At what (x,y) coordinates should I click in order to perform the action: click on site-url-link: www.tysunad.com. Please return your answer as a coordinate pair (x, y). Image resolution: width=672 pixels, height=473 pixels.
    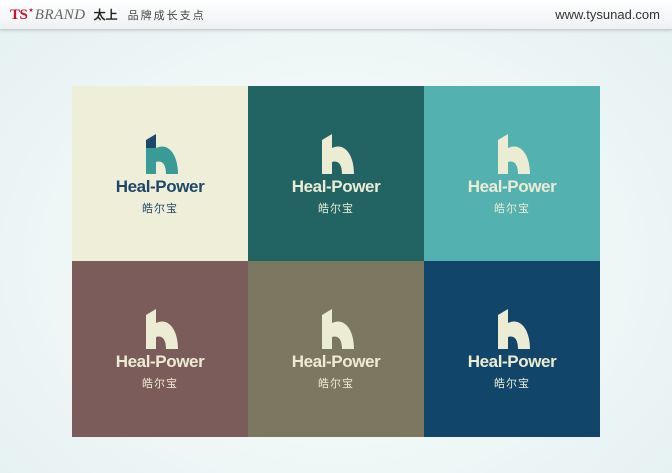
    Looking at the image, I should click on (607, 14).